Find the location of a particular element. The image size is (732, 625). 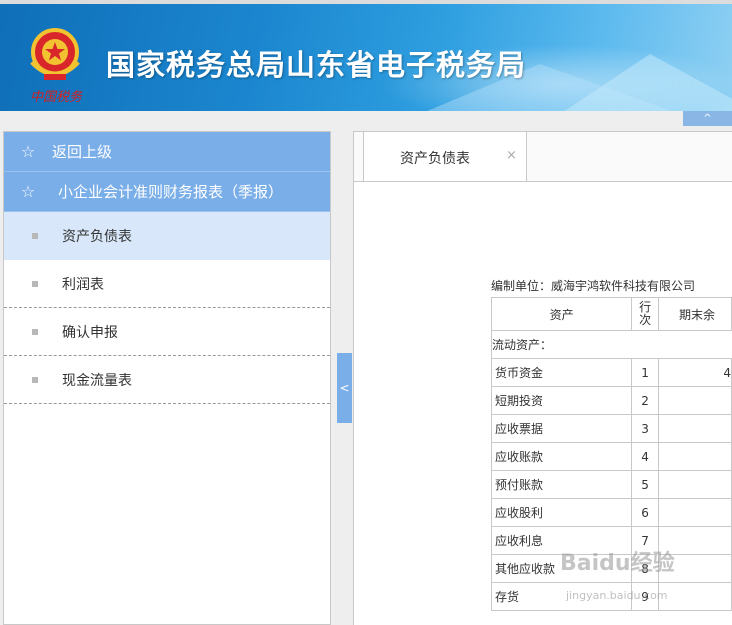

back-label: 返回上级 is located at coordinates (82, 152).